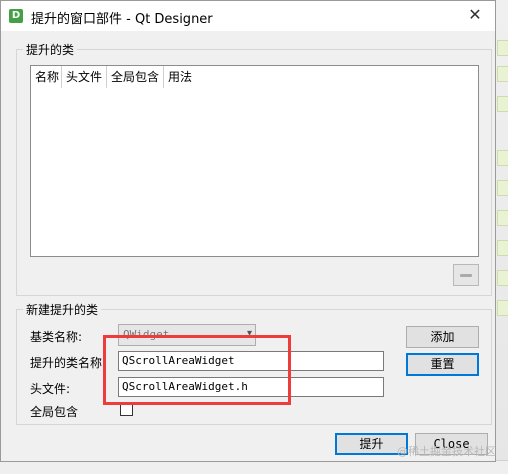 The height and width of the screenshot is (474, 508). I want to click on background-window-edge, so click(501, 236).